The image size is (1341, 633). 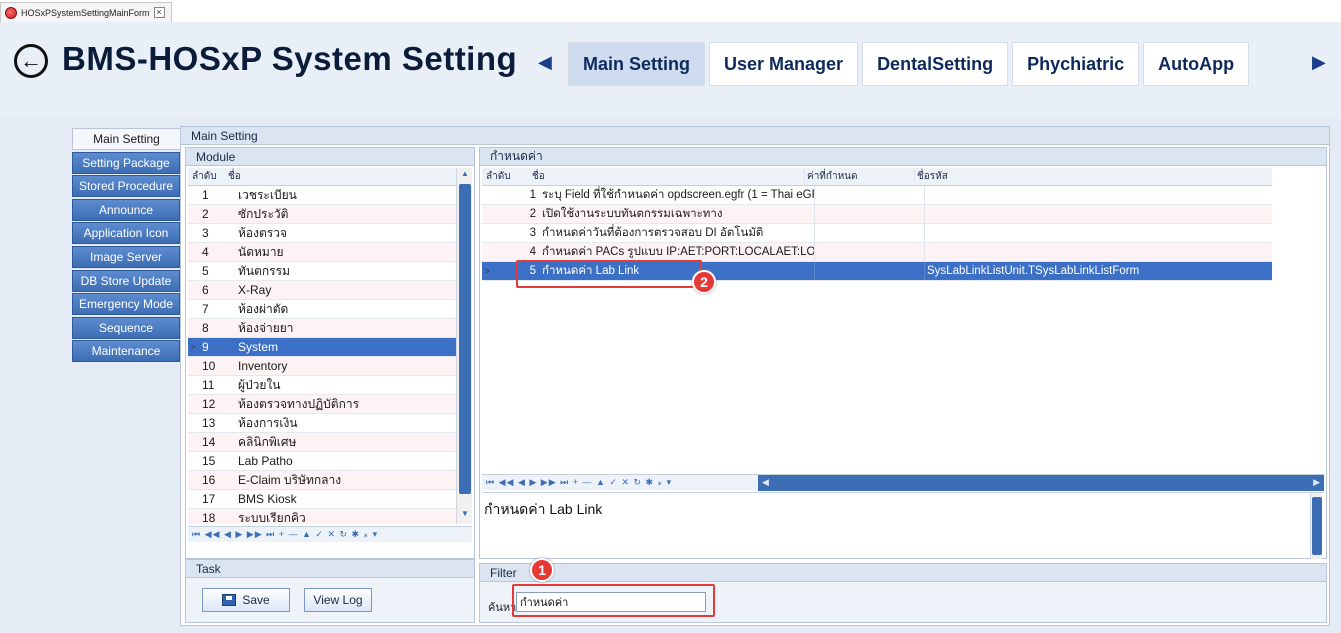 I want to click on cell-name: ระบบเรียกคิว, so click(x=272, y=517).